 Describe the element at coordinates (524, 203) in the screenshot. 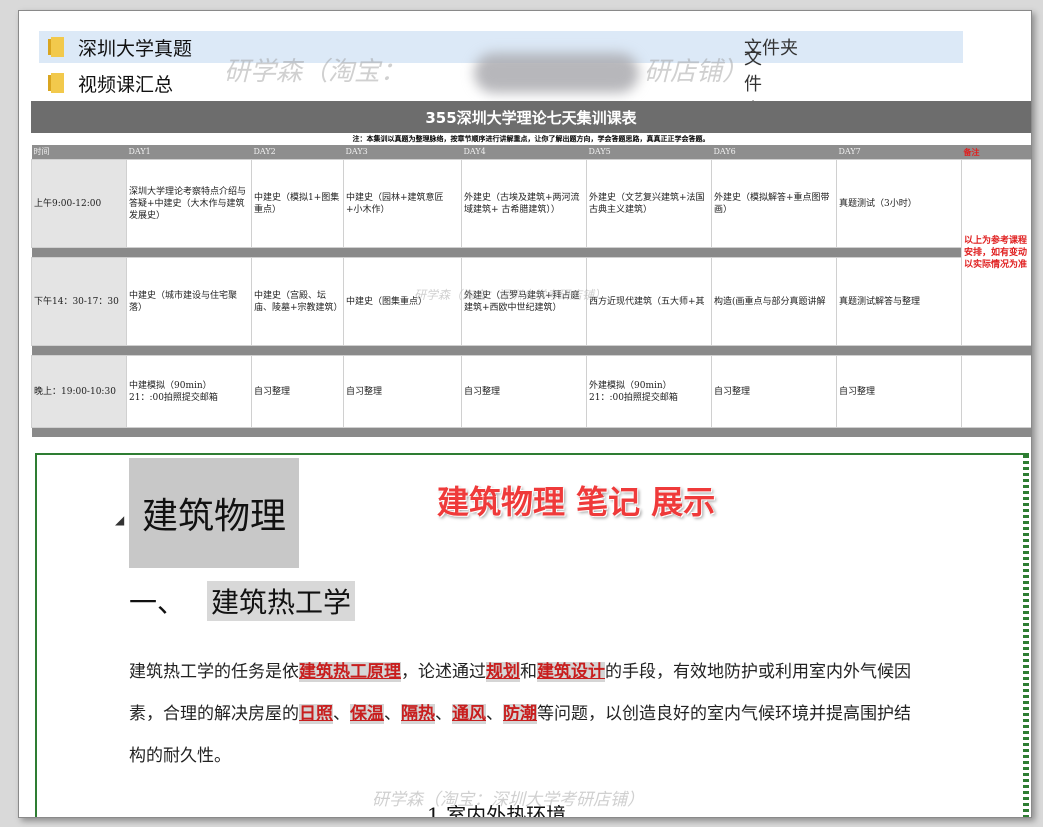

I see `table-cell: 外建史（古埃及建筑+两河流域建筑+ 古希腊建筑））` at that location.